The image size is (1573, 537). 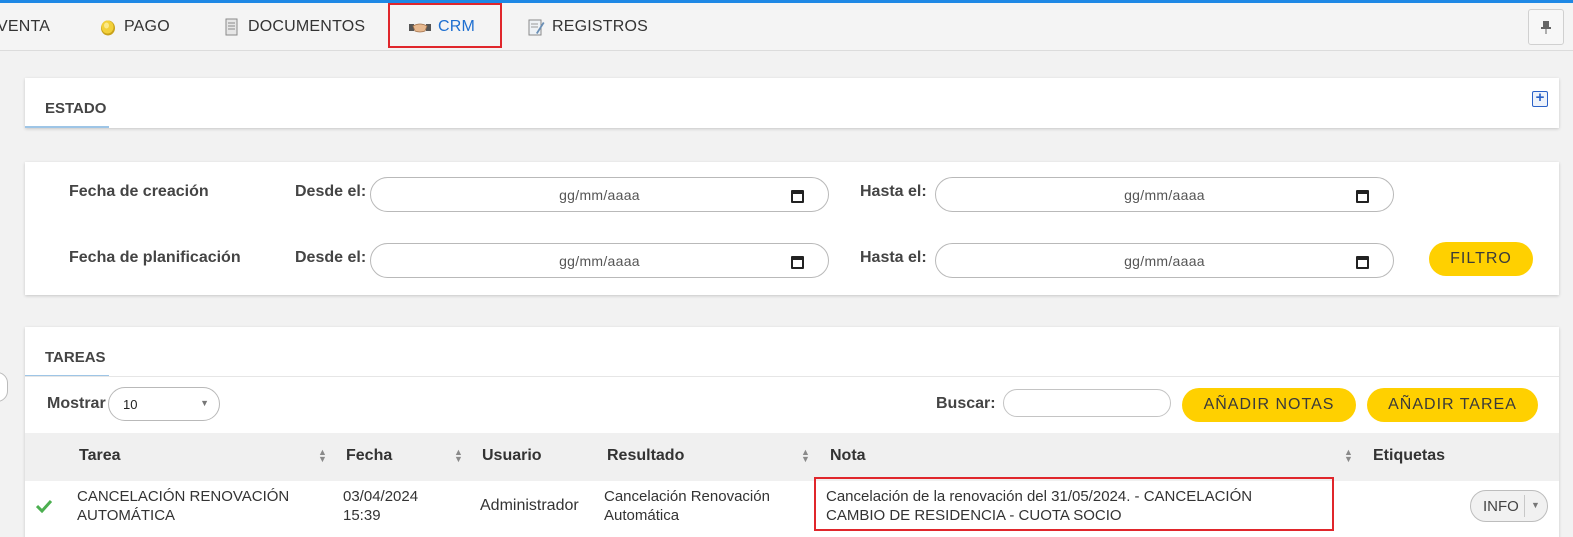 I want to click on estado-title: ESTADO, so click(x=76, y=108).